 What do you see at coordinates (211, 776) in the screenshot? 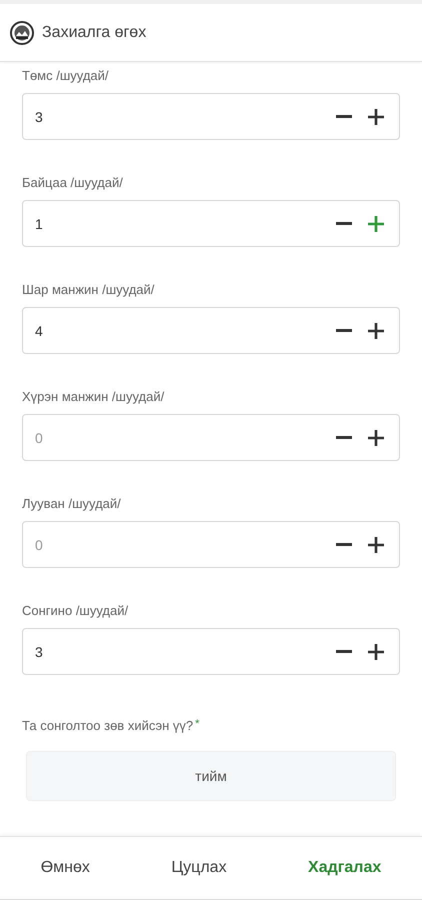
I see `yes-option: тийм` at bounding box center [211, 776].